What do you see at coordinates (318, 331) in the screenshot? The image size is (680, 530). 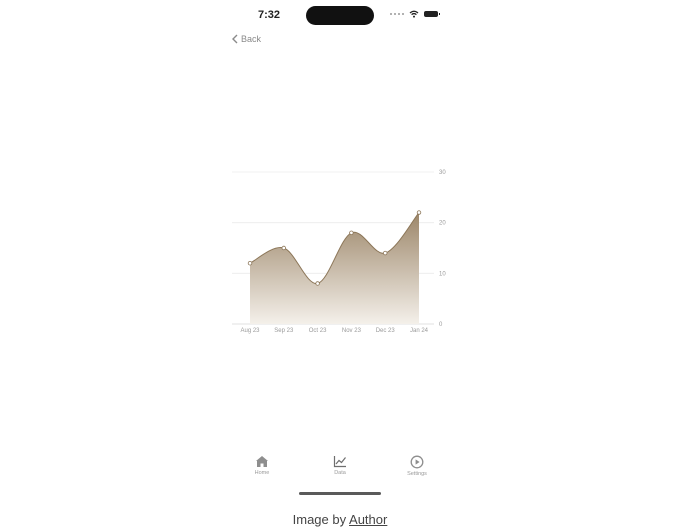 I see `x-tick-label: Oct 23` at bounding box center [318, 331].